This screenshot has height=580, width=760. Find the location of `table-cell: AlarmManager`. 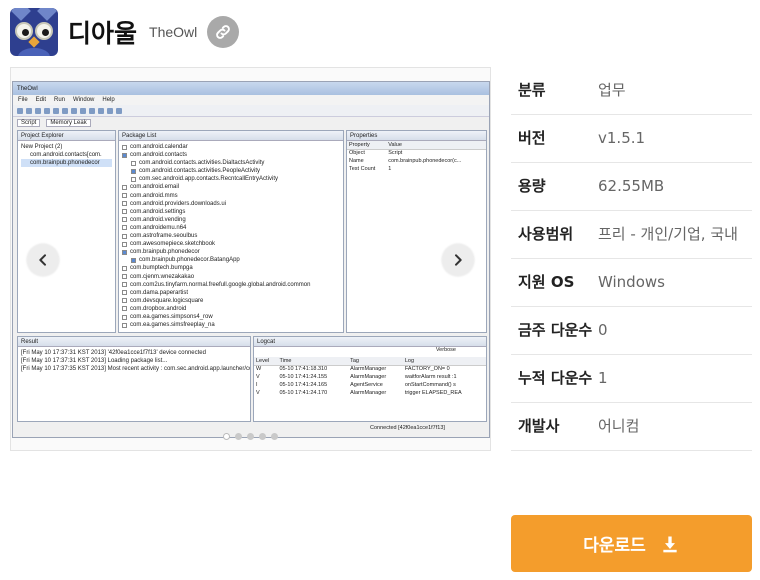

table-cell: AlarmManager is located at coordinates (368, 369).